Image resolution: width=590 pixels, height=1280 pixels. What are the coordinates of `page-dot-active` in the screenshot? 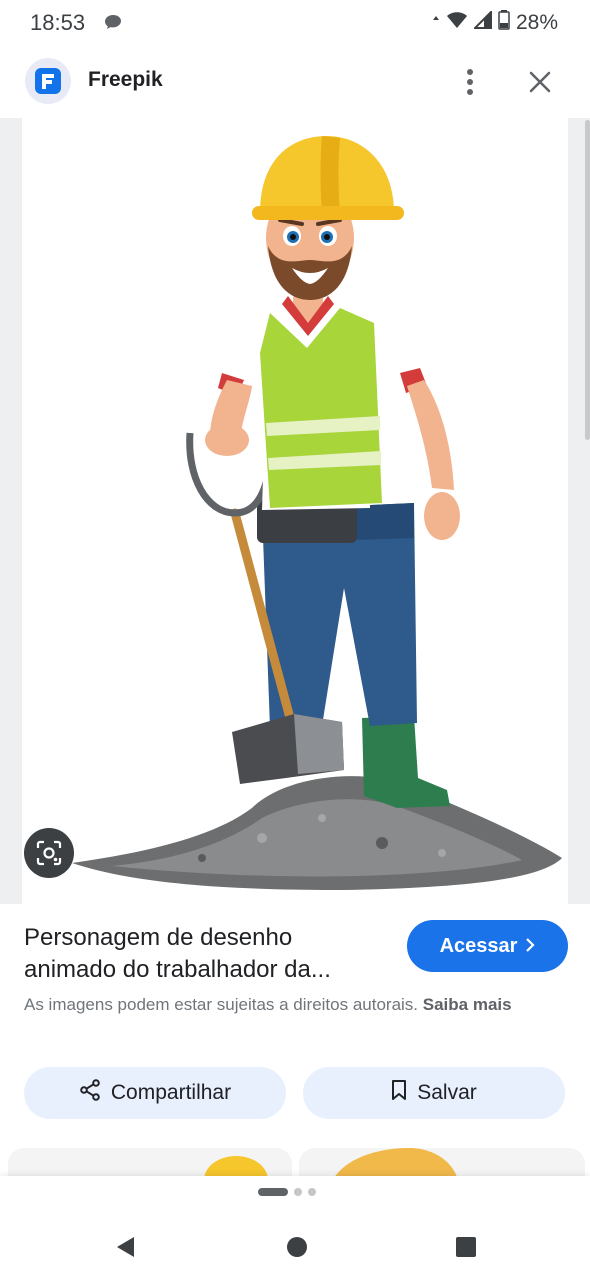 It's located at (273, 1192).